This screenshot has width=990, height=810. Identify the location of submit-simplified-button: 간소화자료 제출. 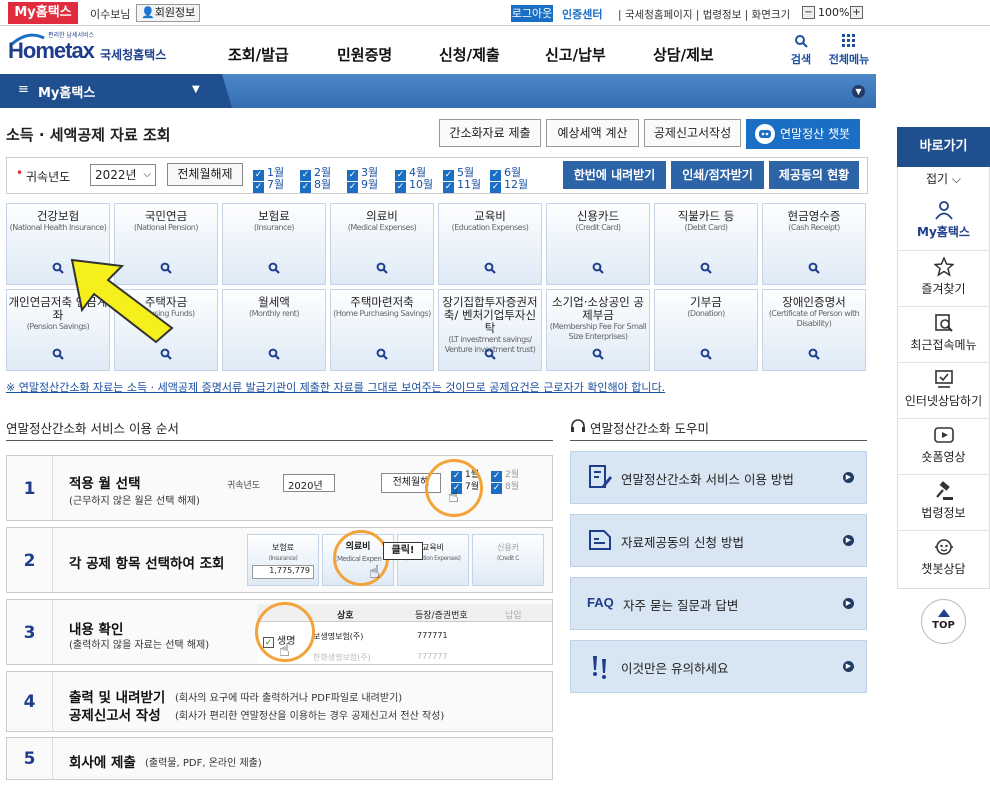
(490, 133).